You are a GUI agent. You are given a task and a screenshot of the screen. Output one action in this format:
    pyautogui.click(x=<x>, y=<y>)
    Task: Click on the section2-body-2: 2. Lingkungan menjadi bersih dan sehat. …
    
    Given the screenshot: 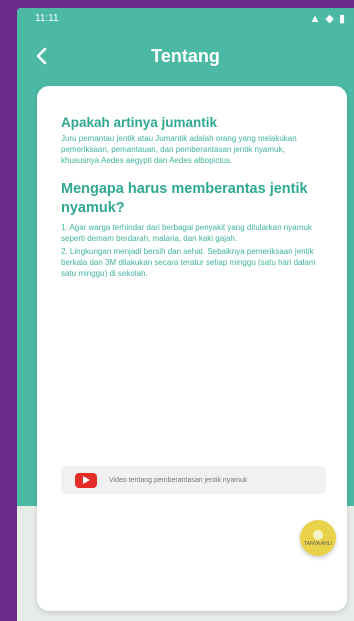 What is the action you would take?
    pyautogui.click(x=188, y=262)
    